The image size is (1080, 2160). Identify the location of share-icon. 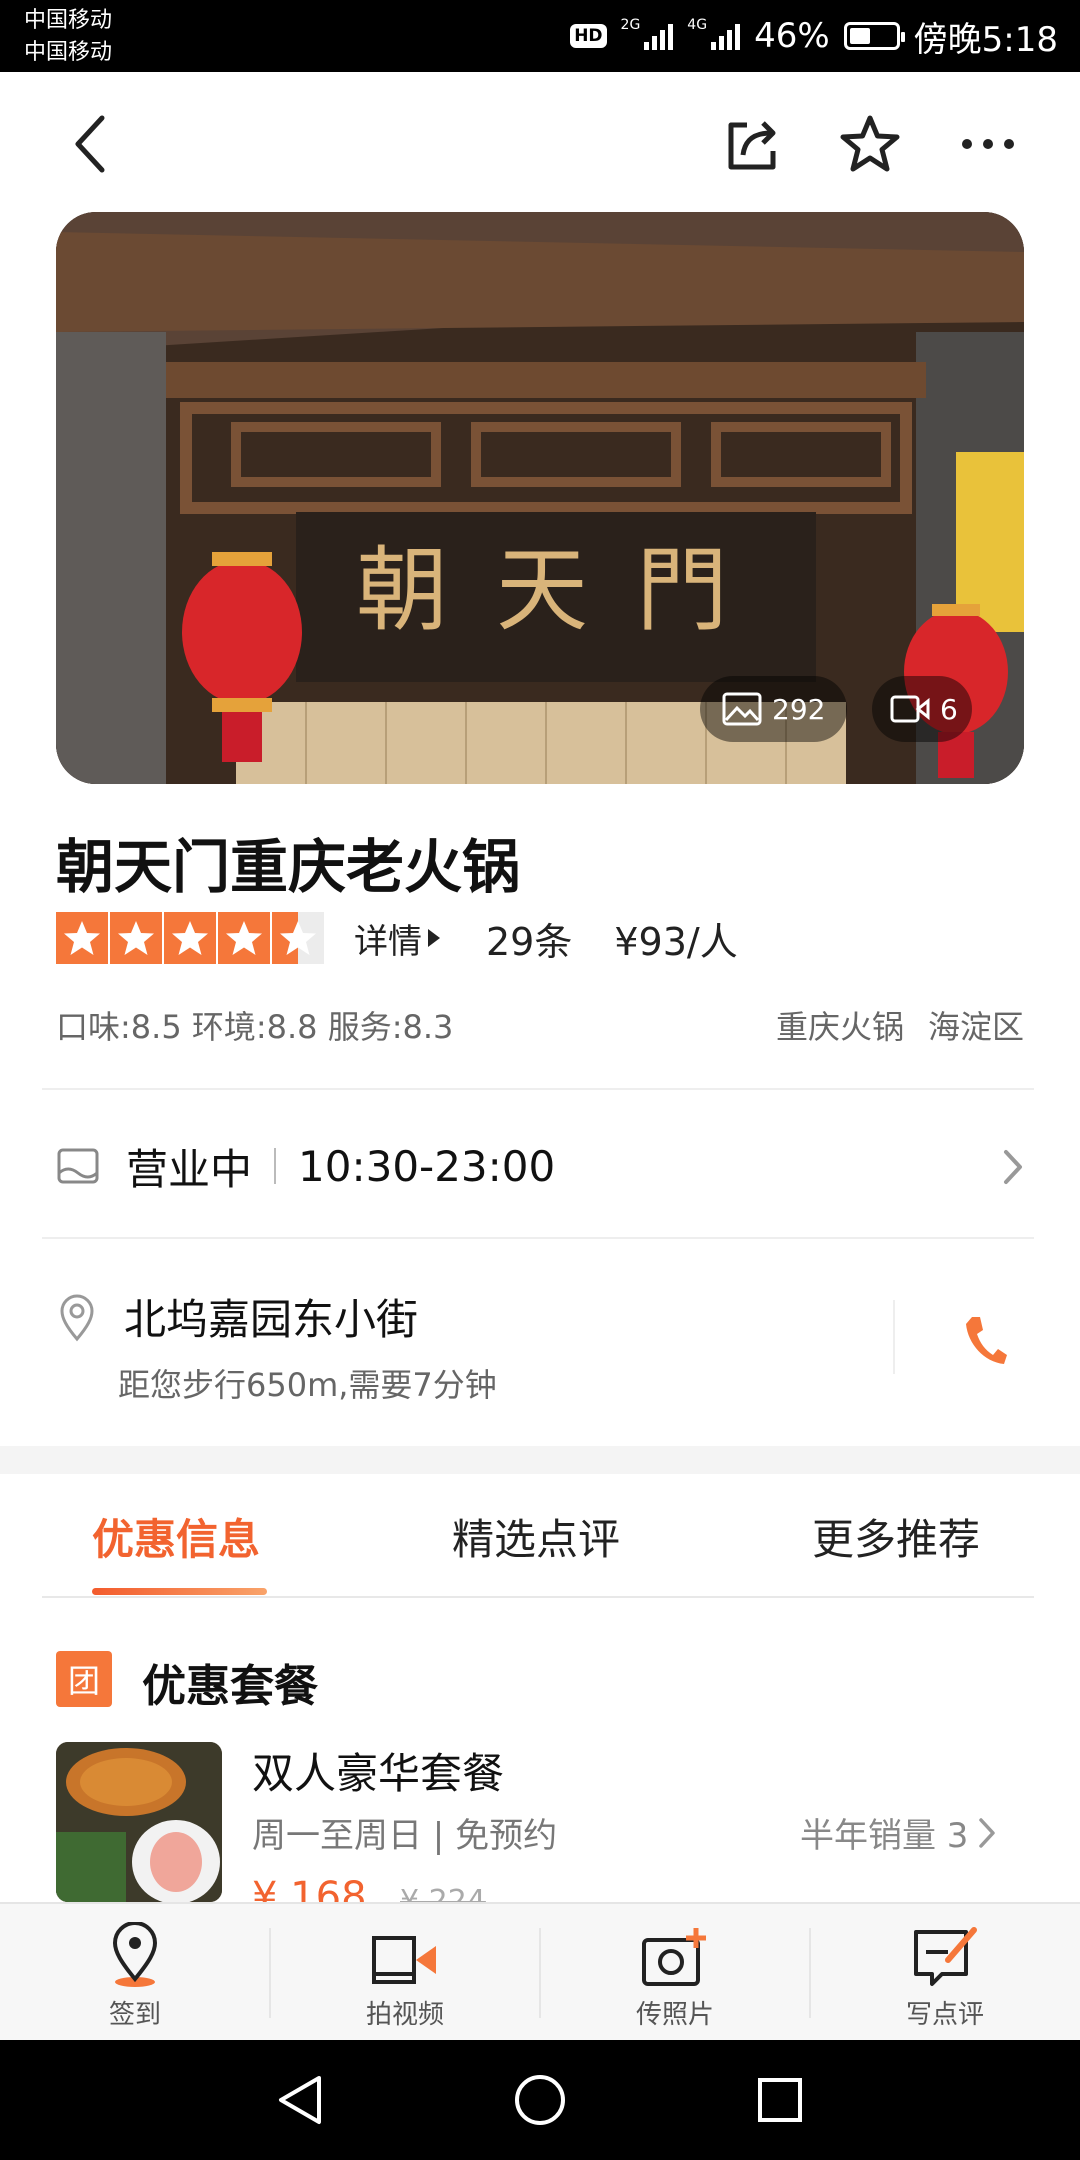
(752, 145).